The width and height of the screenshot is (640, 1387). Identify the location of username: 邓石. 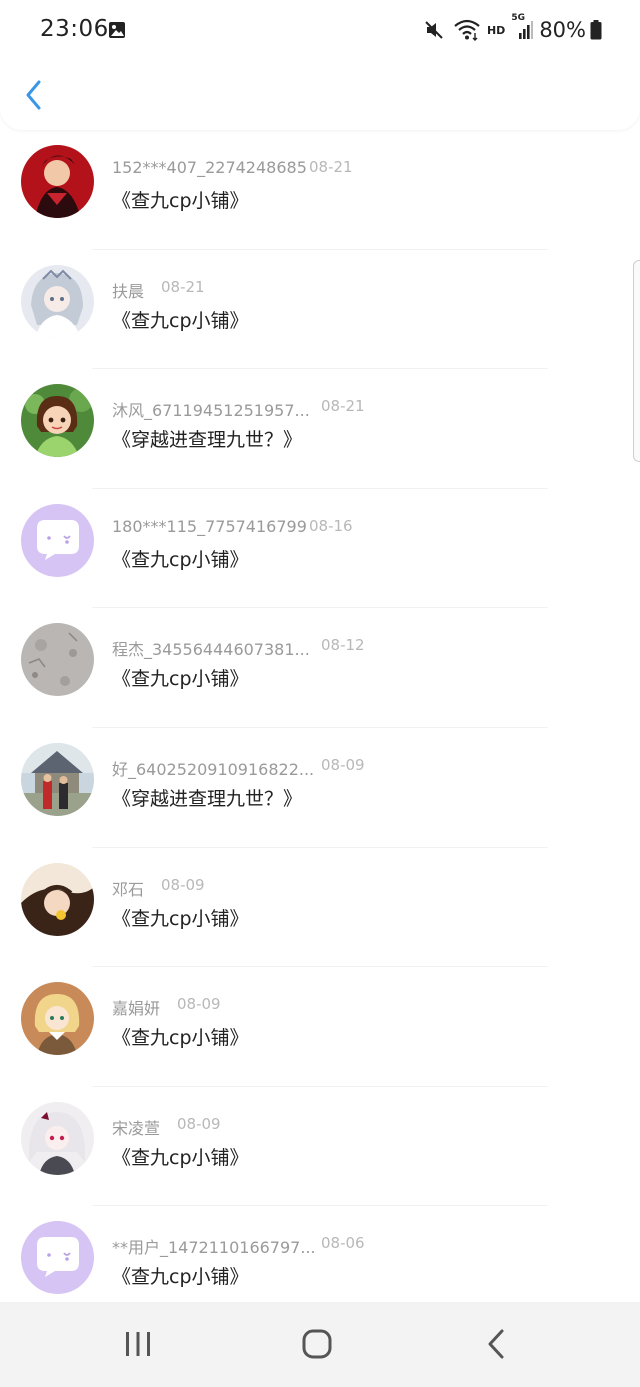
(128, 889).